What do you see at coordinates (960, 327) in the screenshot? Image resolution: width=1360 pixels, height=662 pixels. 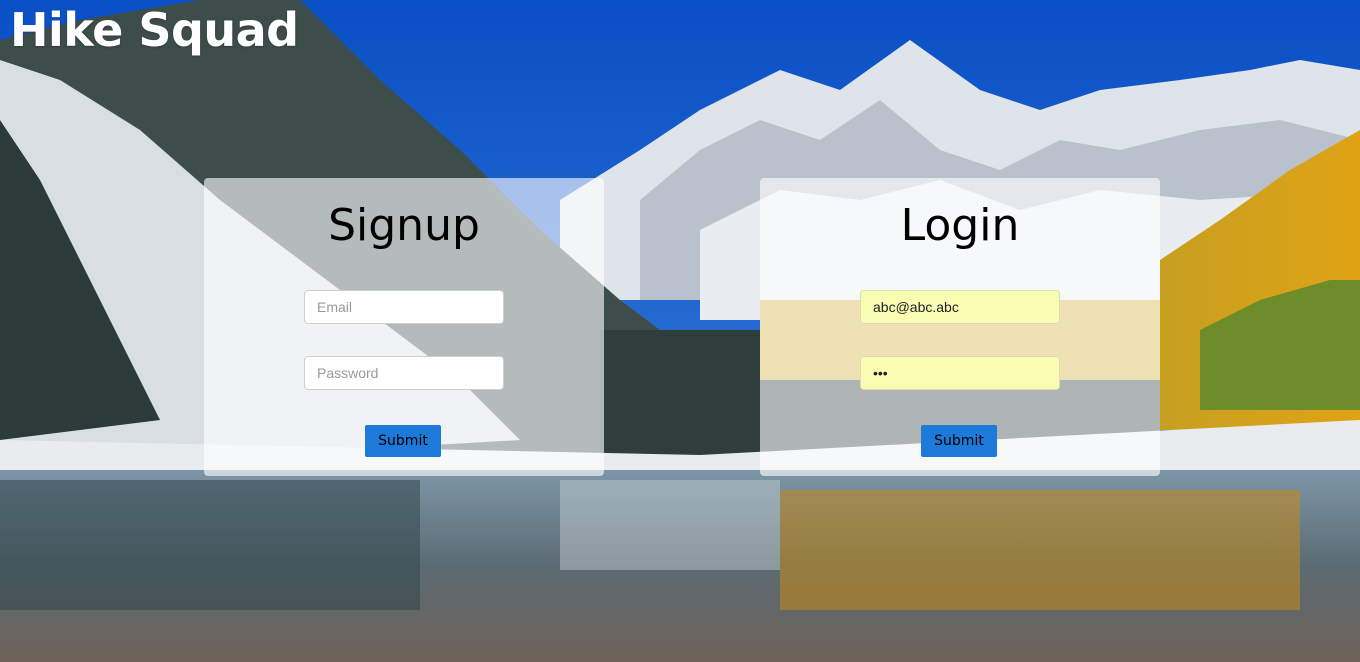 I see `login-panel: Login Submit` at bounding box center [960, 327].